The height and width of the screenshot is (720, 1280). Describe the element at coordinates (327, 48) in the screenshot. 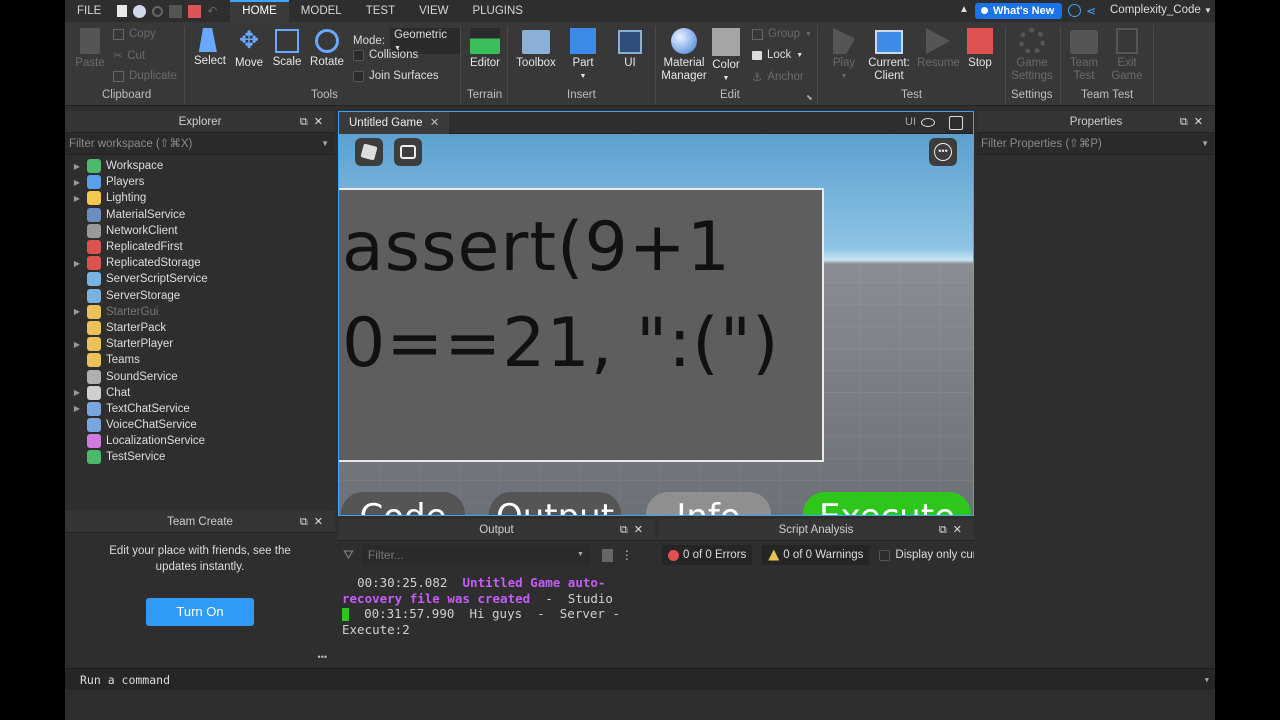

I see `rotate-button: Rotate` at that location.